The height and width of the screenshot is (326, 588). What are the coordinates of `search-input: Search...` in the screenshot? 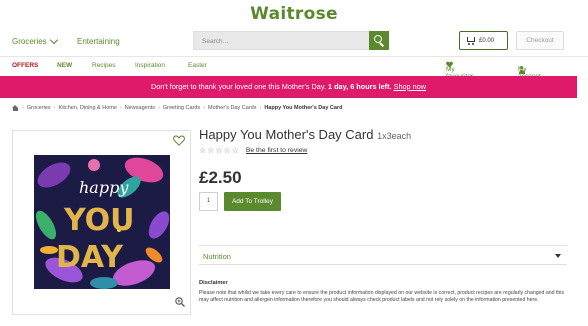 It's located at (281, 40).